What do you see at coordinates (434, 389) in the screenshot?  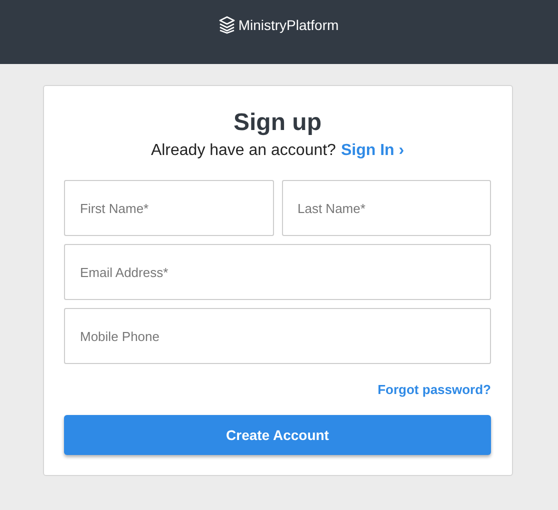 I see `forgot-password-link: Forgot password?` at bounding box center [434, 389].